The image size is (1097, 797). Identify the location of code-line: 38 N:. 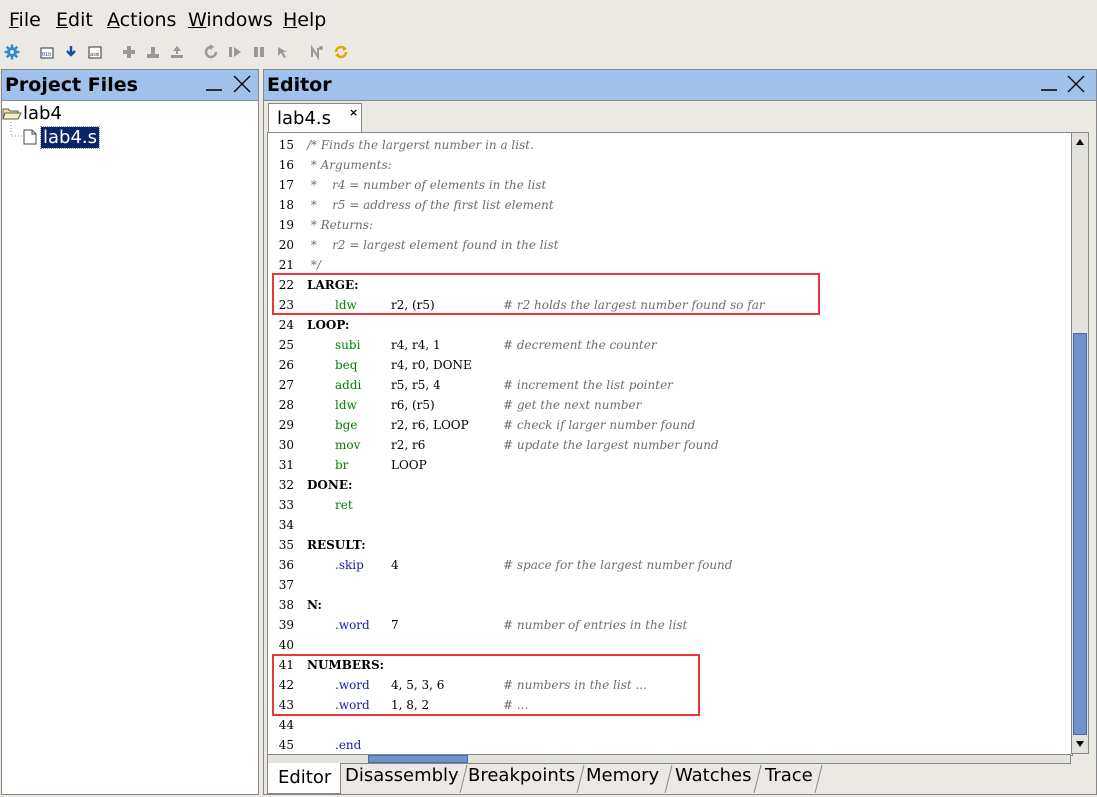
(668, 605).